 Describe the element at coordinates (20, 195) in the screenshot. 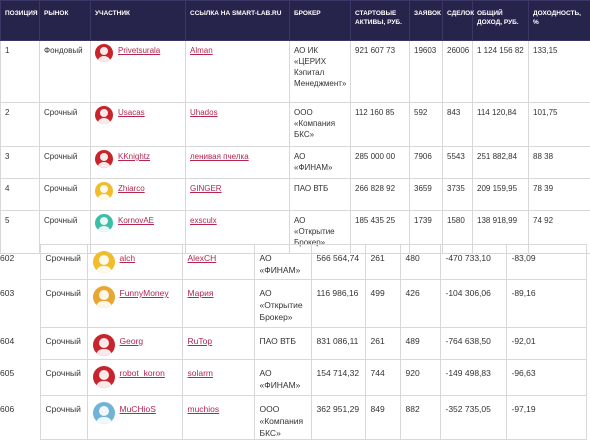

I see `position-cell: 4` at that location.